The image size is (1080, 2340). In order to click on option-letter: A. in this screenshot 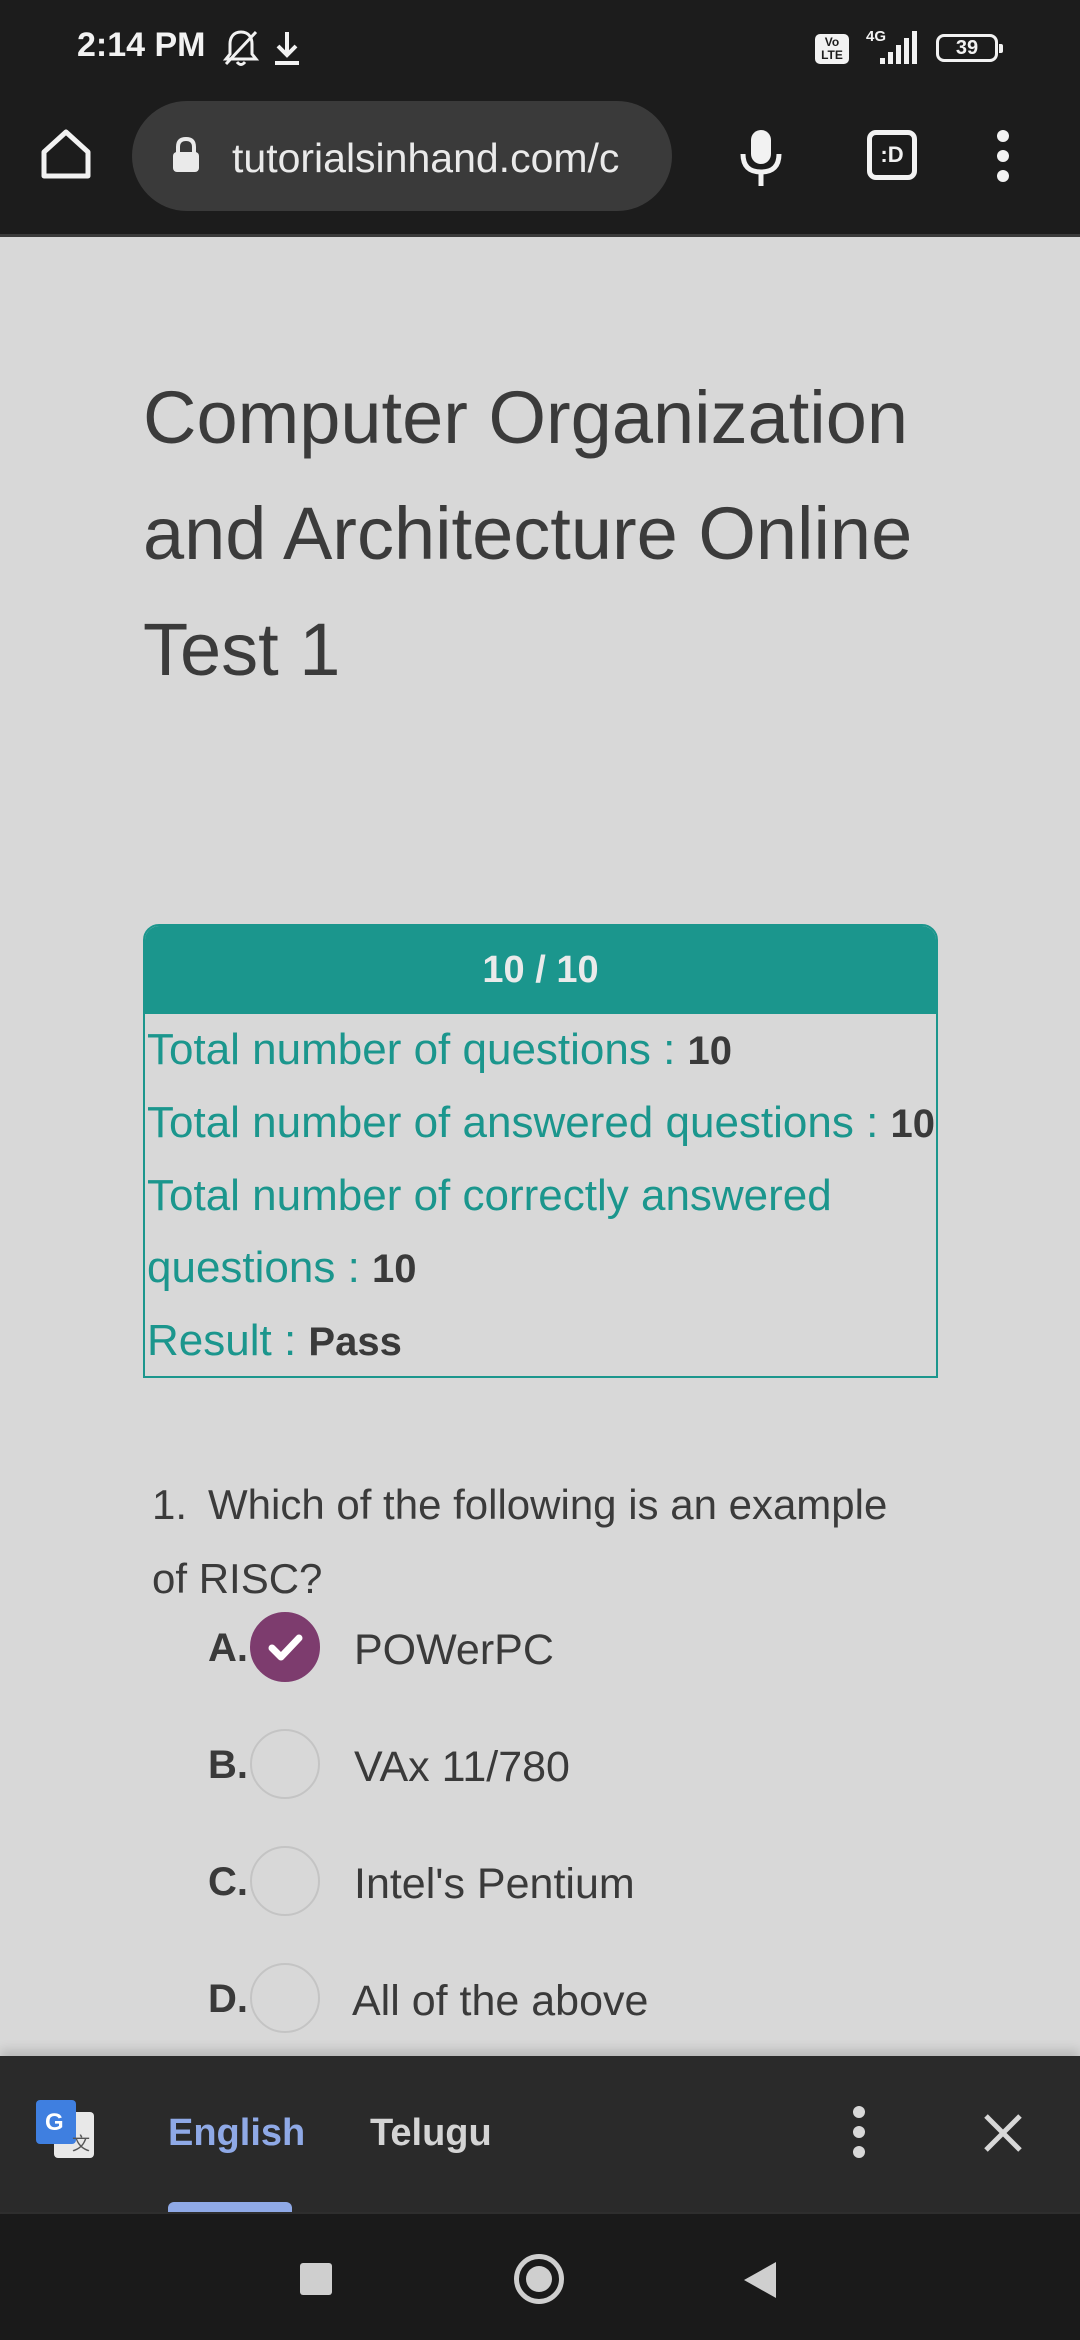, I will do `click(228, 1648)`.